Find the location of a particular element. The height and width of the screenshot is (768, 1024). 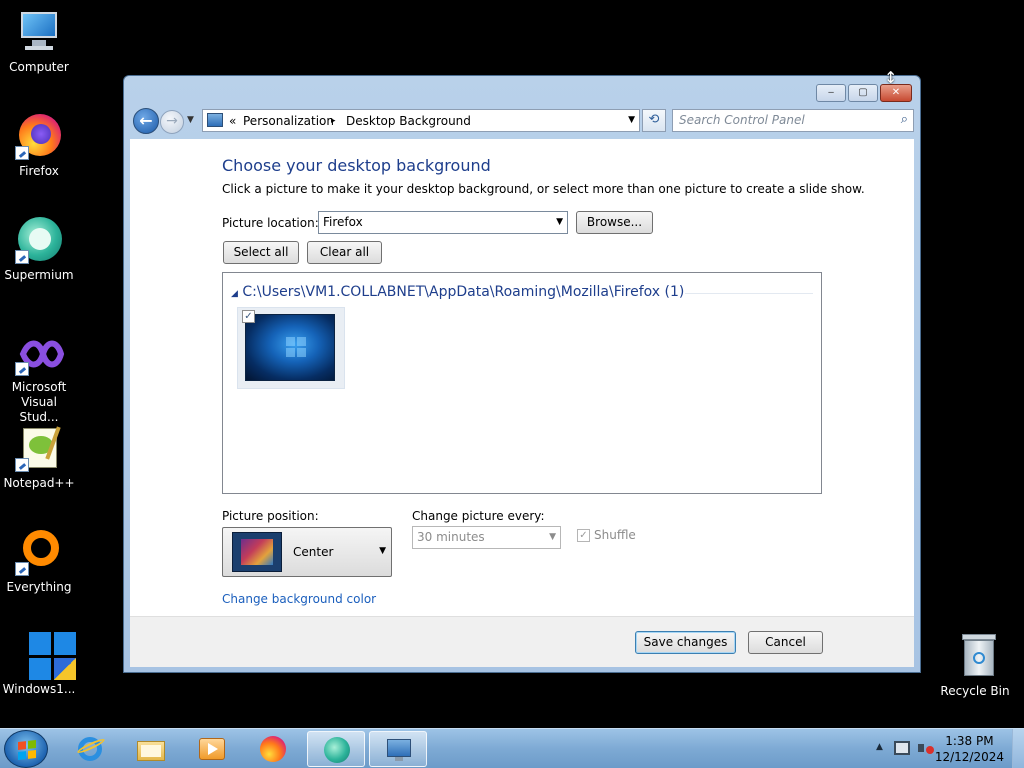

desktop-icon-computer: Computer is located at coordinates (39, 41).